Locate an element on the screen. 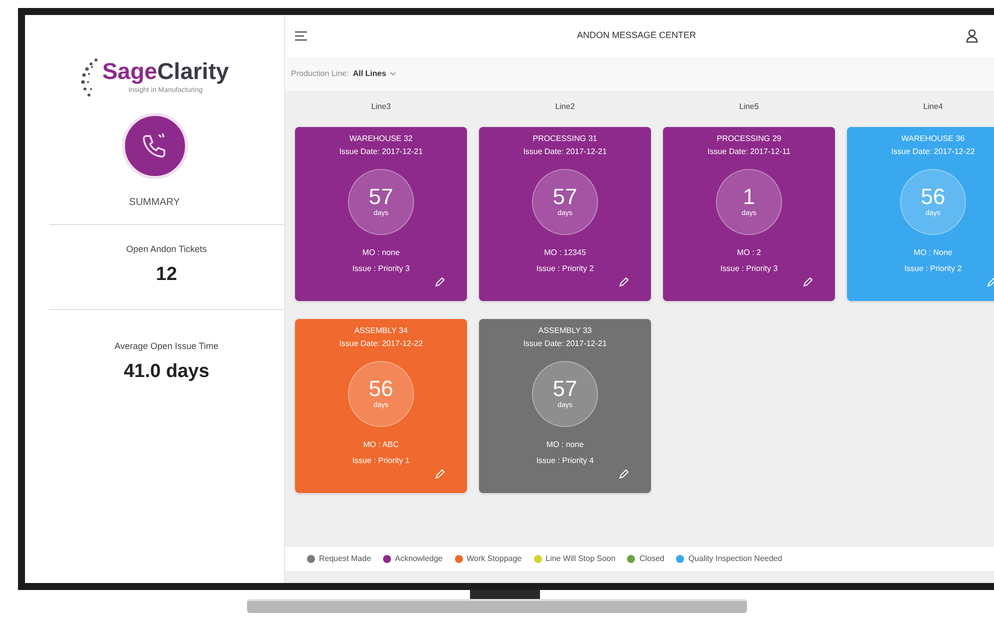  card-title: ASSEMBLY 33 is located at coordinates (565, 330).